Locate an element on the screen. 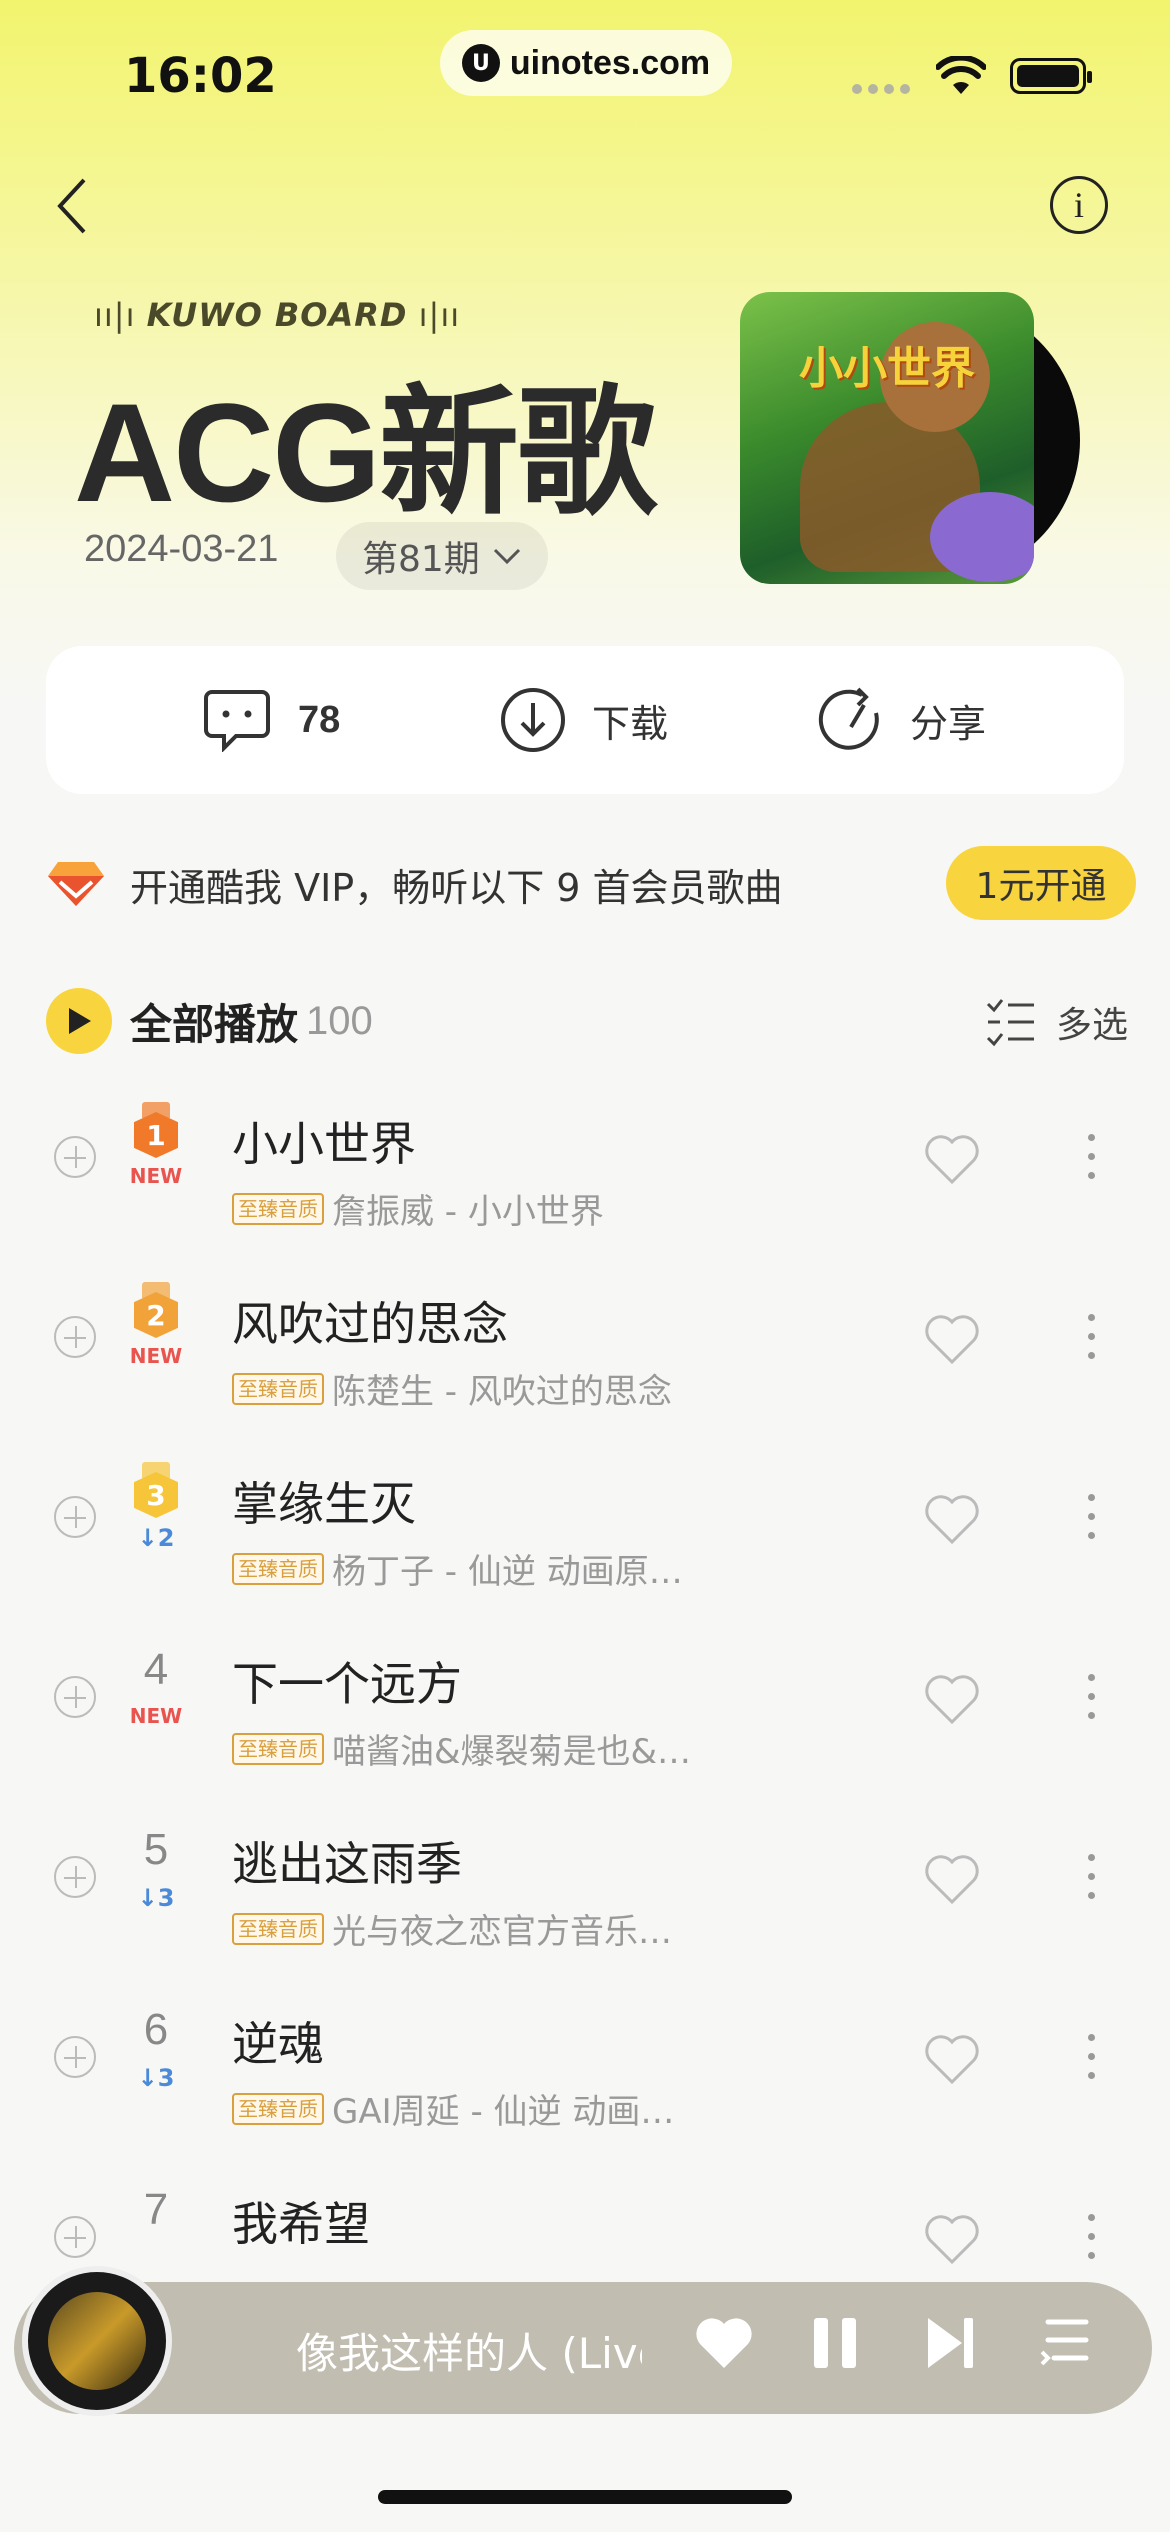  rank: 6 ↓3 is located at coordinates (156, 2047).